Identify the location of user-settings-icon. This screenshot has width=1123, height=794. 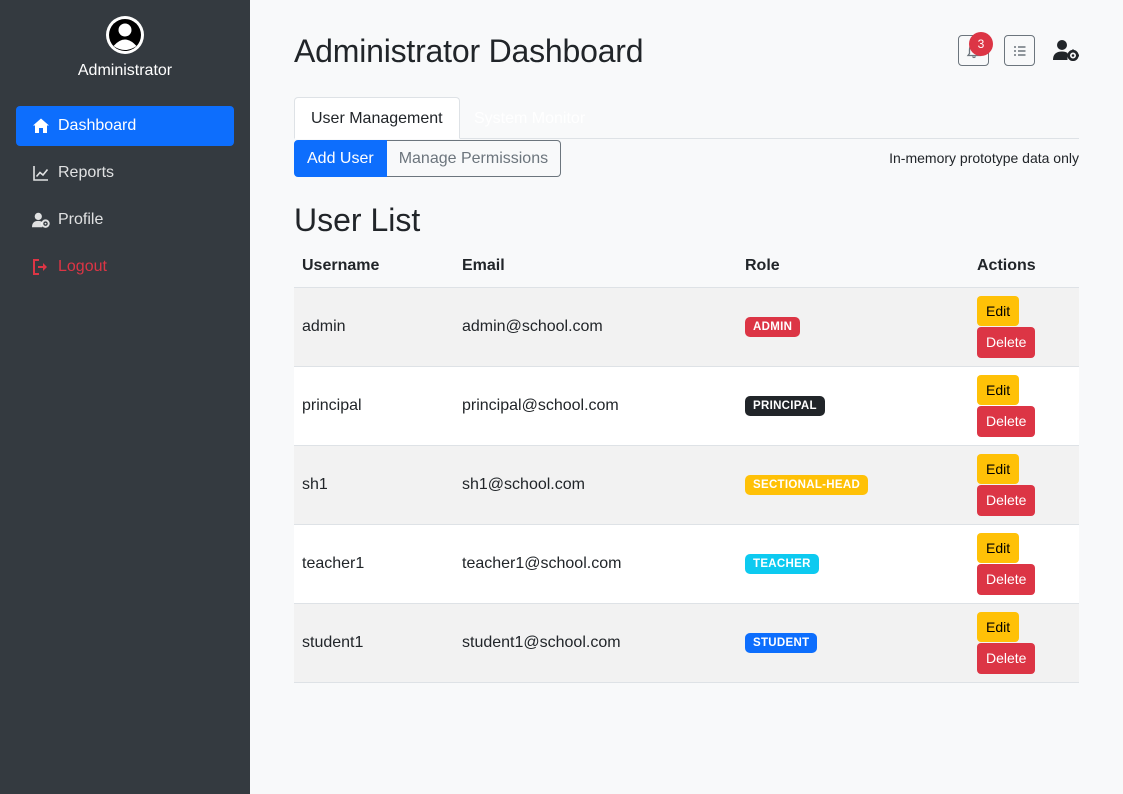
(1066, 50).